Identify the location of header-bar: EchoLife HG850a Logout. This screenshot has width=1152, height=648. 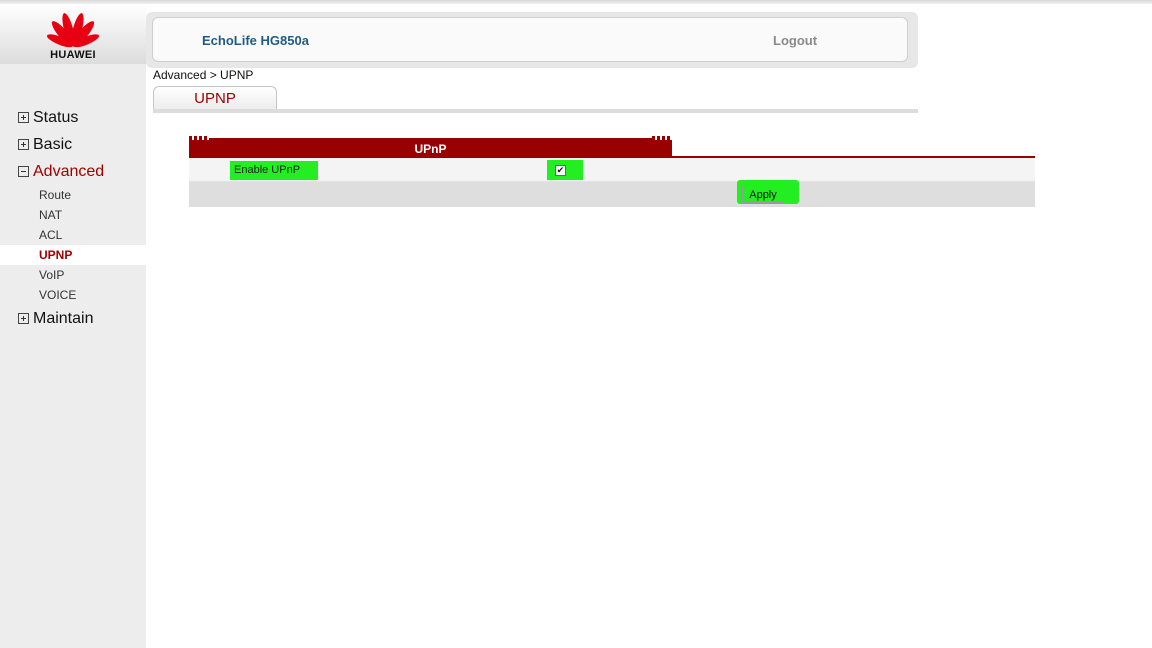
(530, 39).